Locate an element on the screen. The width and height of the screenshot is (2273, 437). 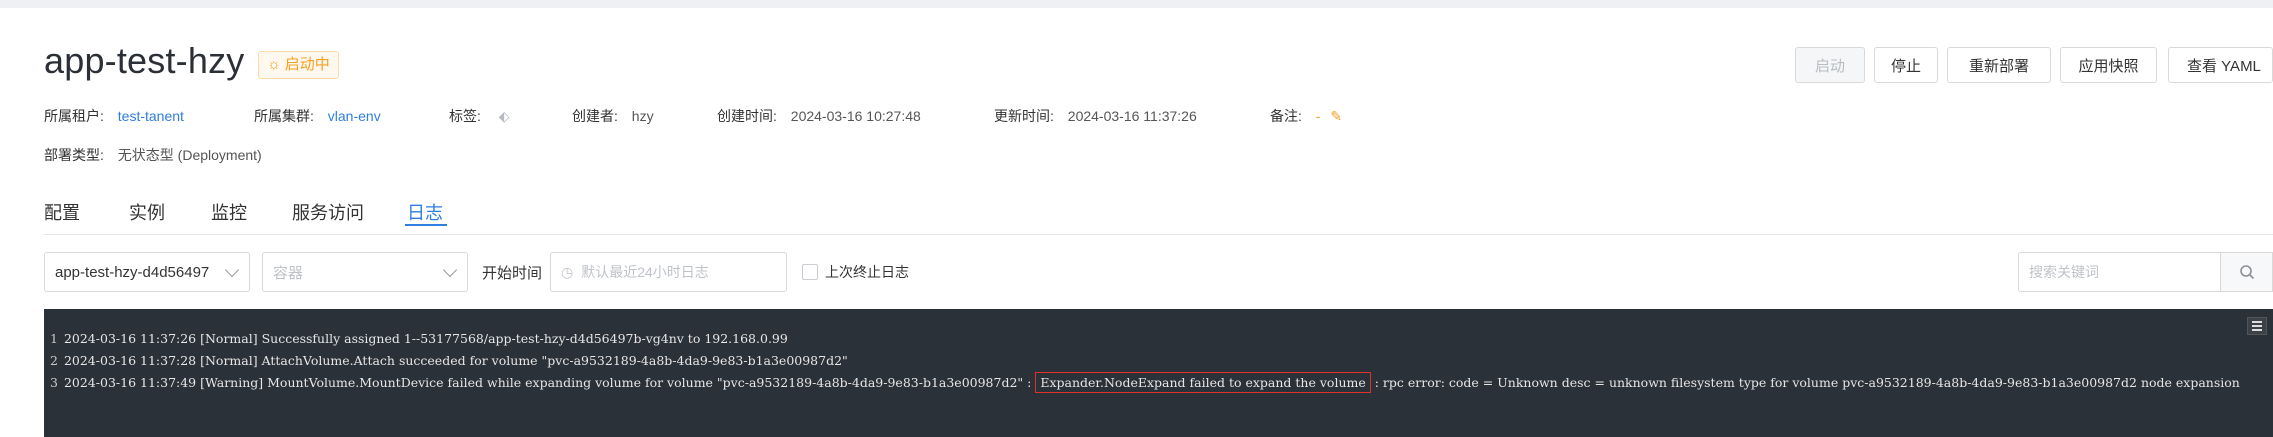
tenant-link: test-tanent is located at coordinates (151, 116).